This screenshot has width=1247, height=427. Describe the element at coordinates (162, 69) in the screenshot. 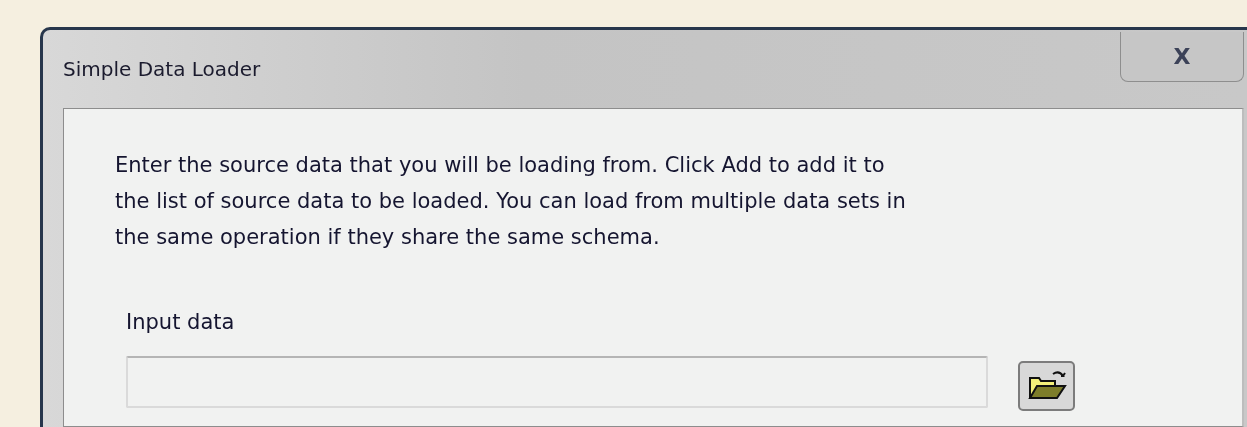

I see `window-title: Simple Data Loader` at that location.